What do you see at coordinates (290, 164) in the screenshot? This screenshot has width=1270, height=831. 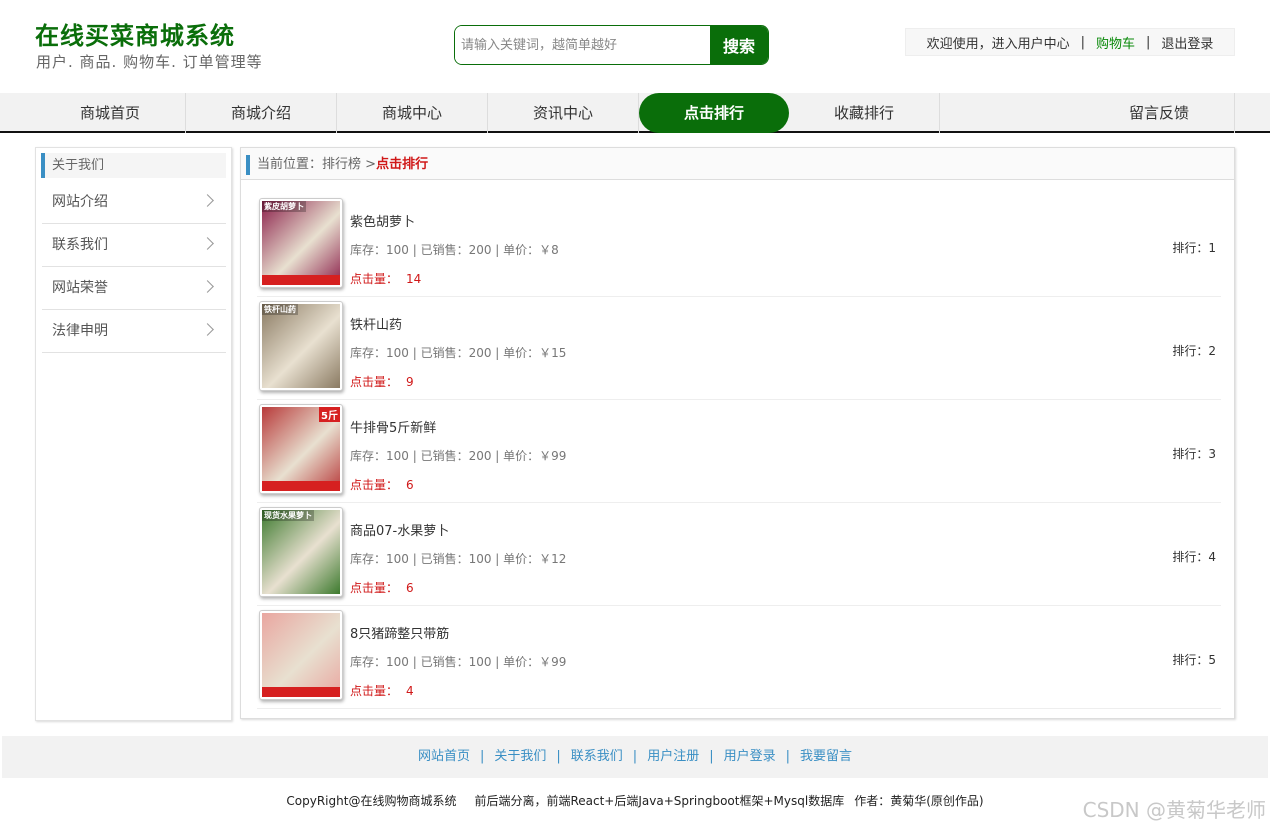 I see `breadcrumb-prefix: 当前位置：` at bounding box center [290, 164].